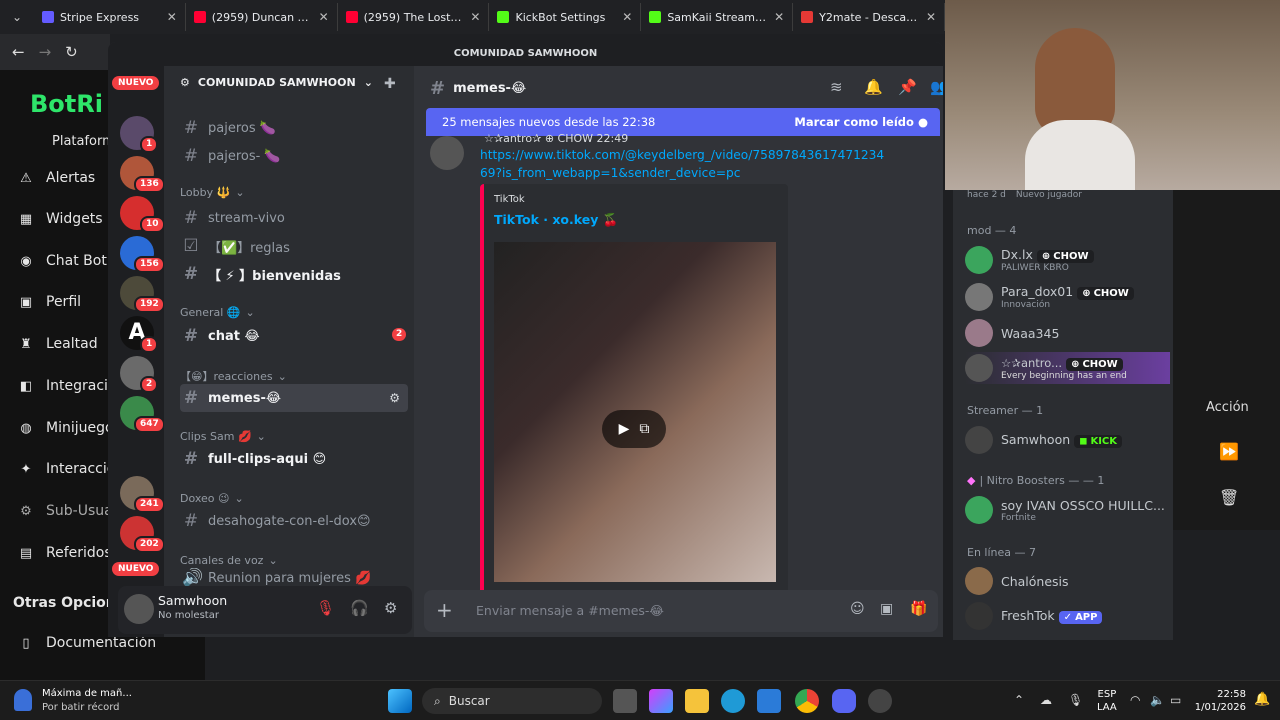  What do you see at coordinates (1157, 700) in the screenshot?
I see `volume-icon: 🔈` at bounding box center [1157, 700].